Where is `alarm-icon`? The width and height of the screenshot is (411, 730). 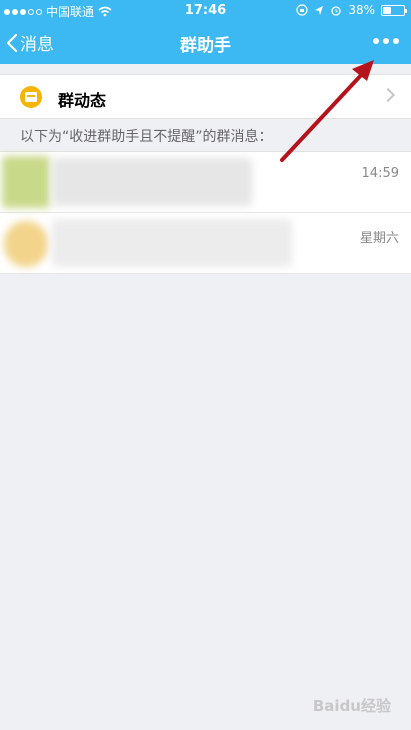 alarm-icon is located at coordinates (336, 11).